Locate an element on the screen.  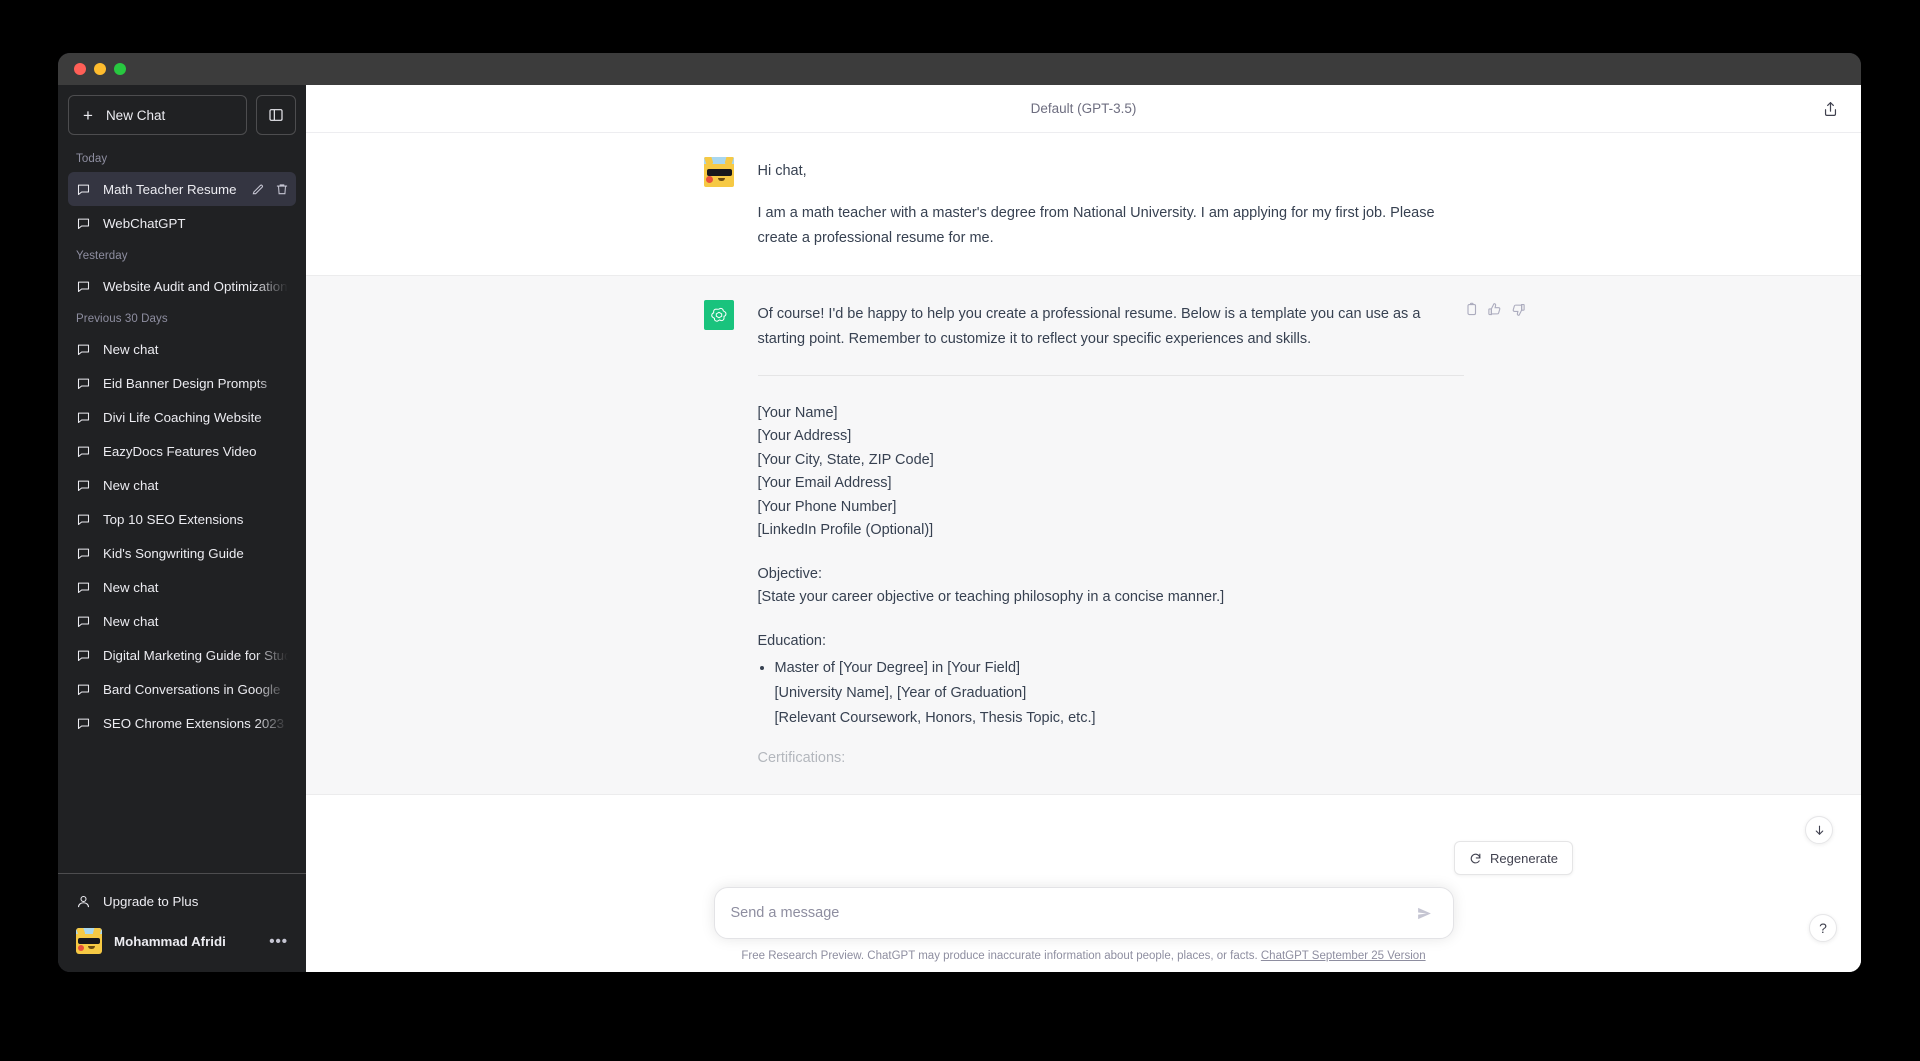
window-titlebar is located at coordinates (959, 69).